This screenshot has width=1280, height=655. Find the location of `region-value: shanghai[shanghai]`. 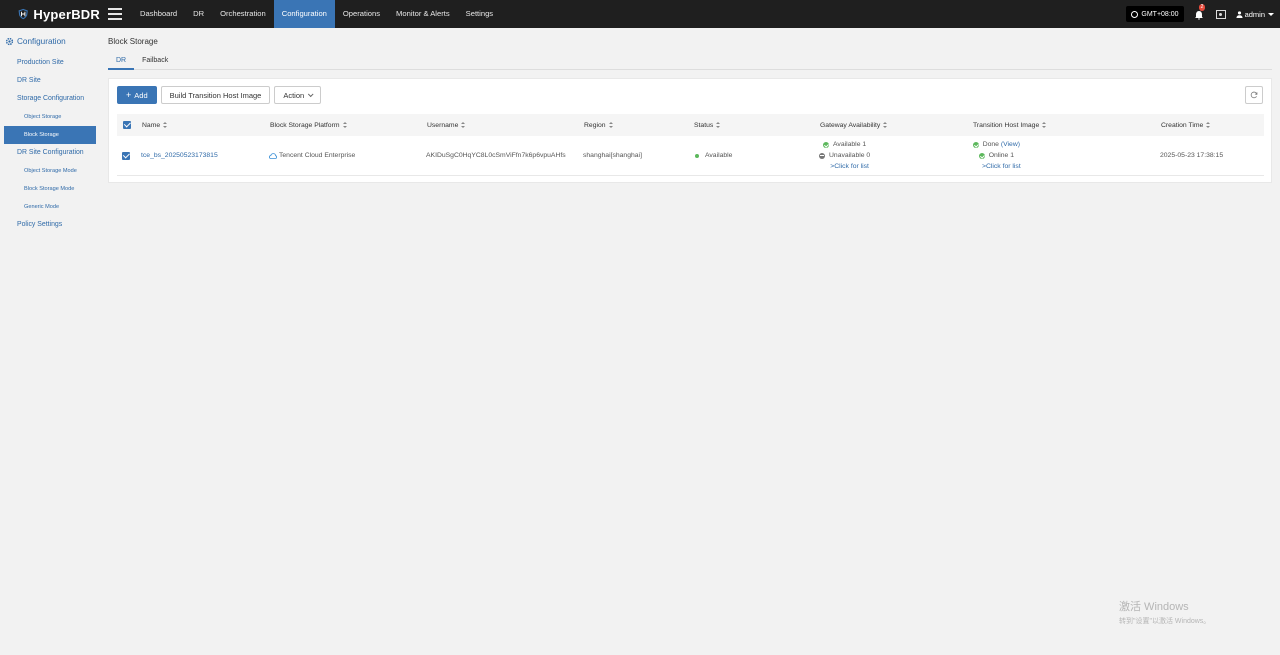

region-value: shanghai[shanghai] is located at coordinates (612, 155).